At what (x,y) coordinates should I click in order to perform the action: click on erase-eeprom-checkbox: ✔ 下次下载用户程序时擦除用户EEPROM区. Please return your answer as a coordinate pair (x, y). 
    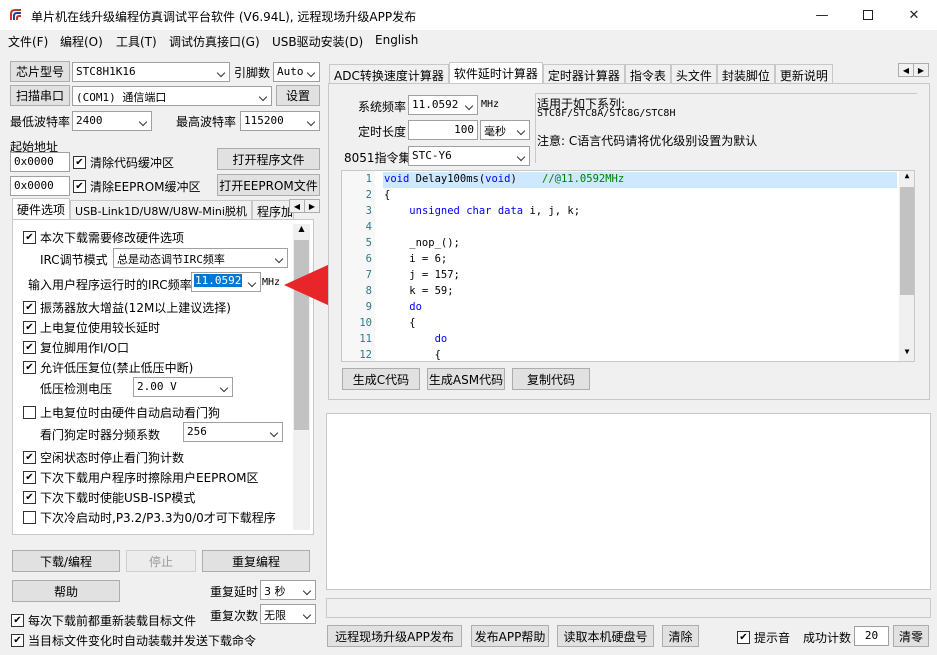
    Looking at the image, I should click on (141, 477).